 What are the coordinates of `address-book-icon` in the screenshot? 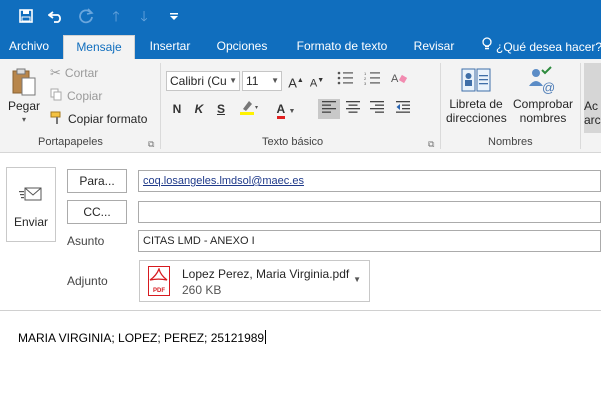 It's located at (476, 80).